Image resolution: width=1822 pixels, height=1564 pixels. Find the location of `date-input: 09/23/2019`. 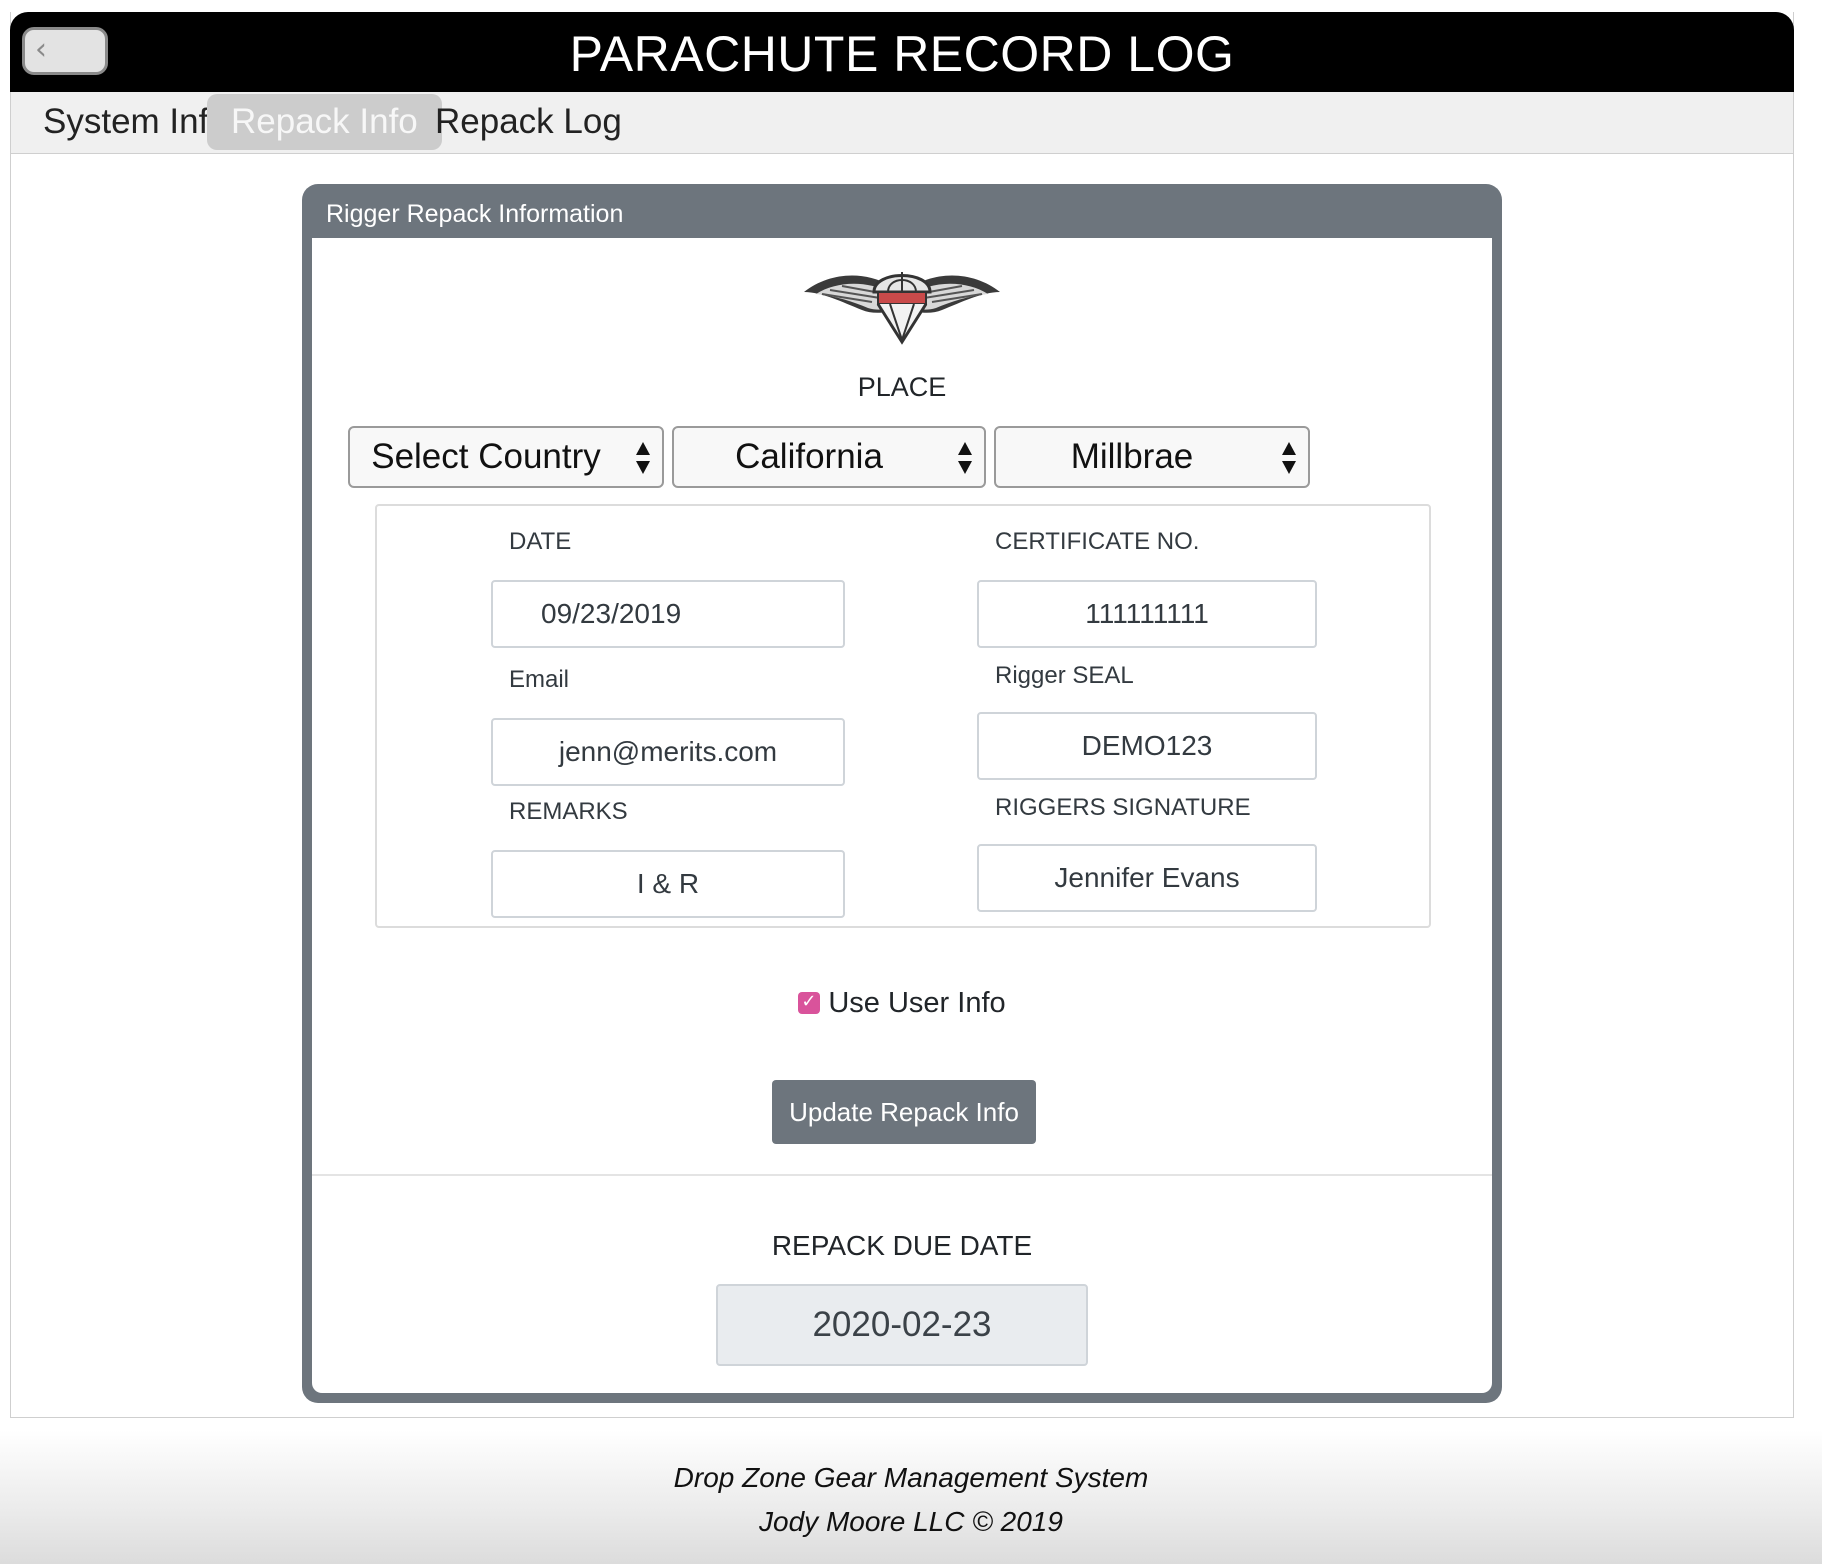

date-input: 09/23/2019 is located at coordinates (668, 614).